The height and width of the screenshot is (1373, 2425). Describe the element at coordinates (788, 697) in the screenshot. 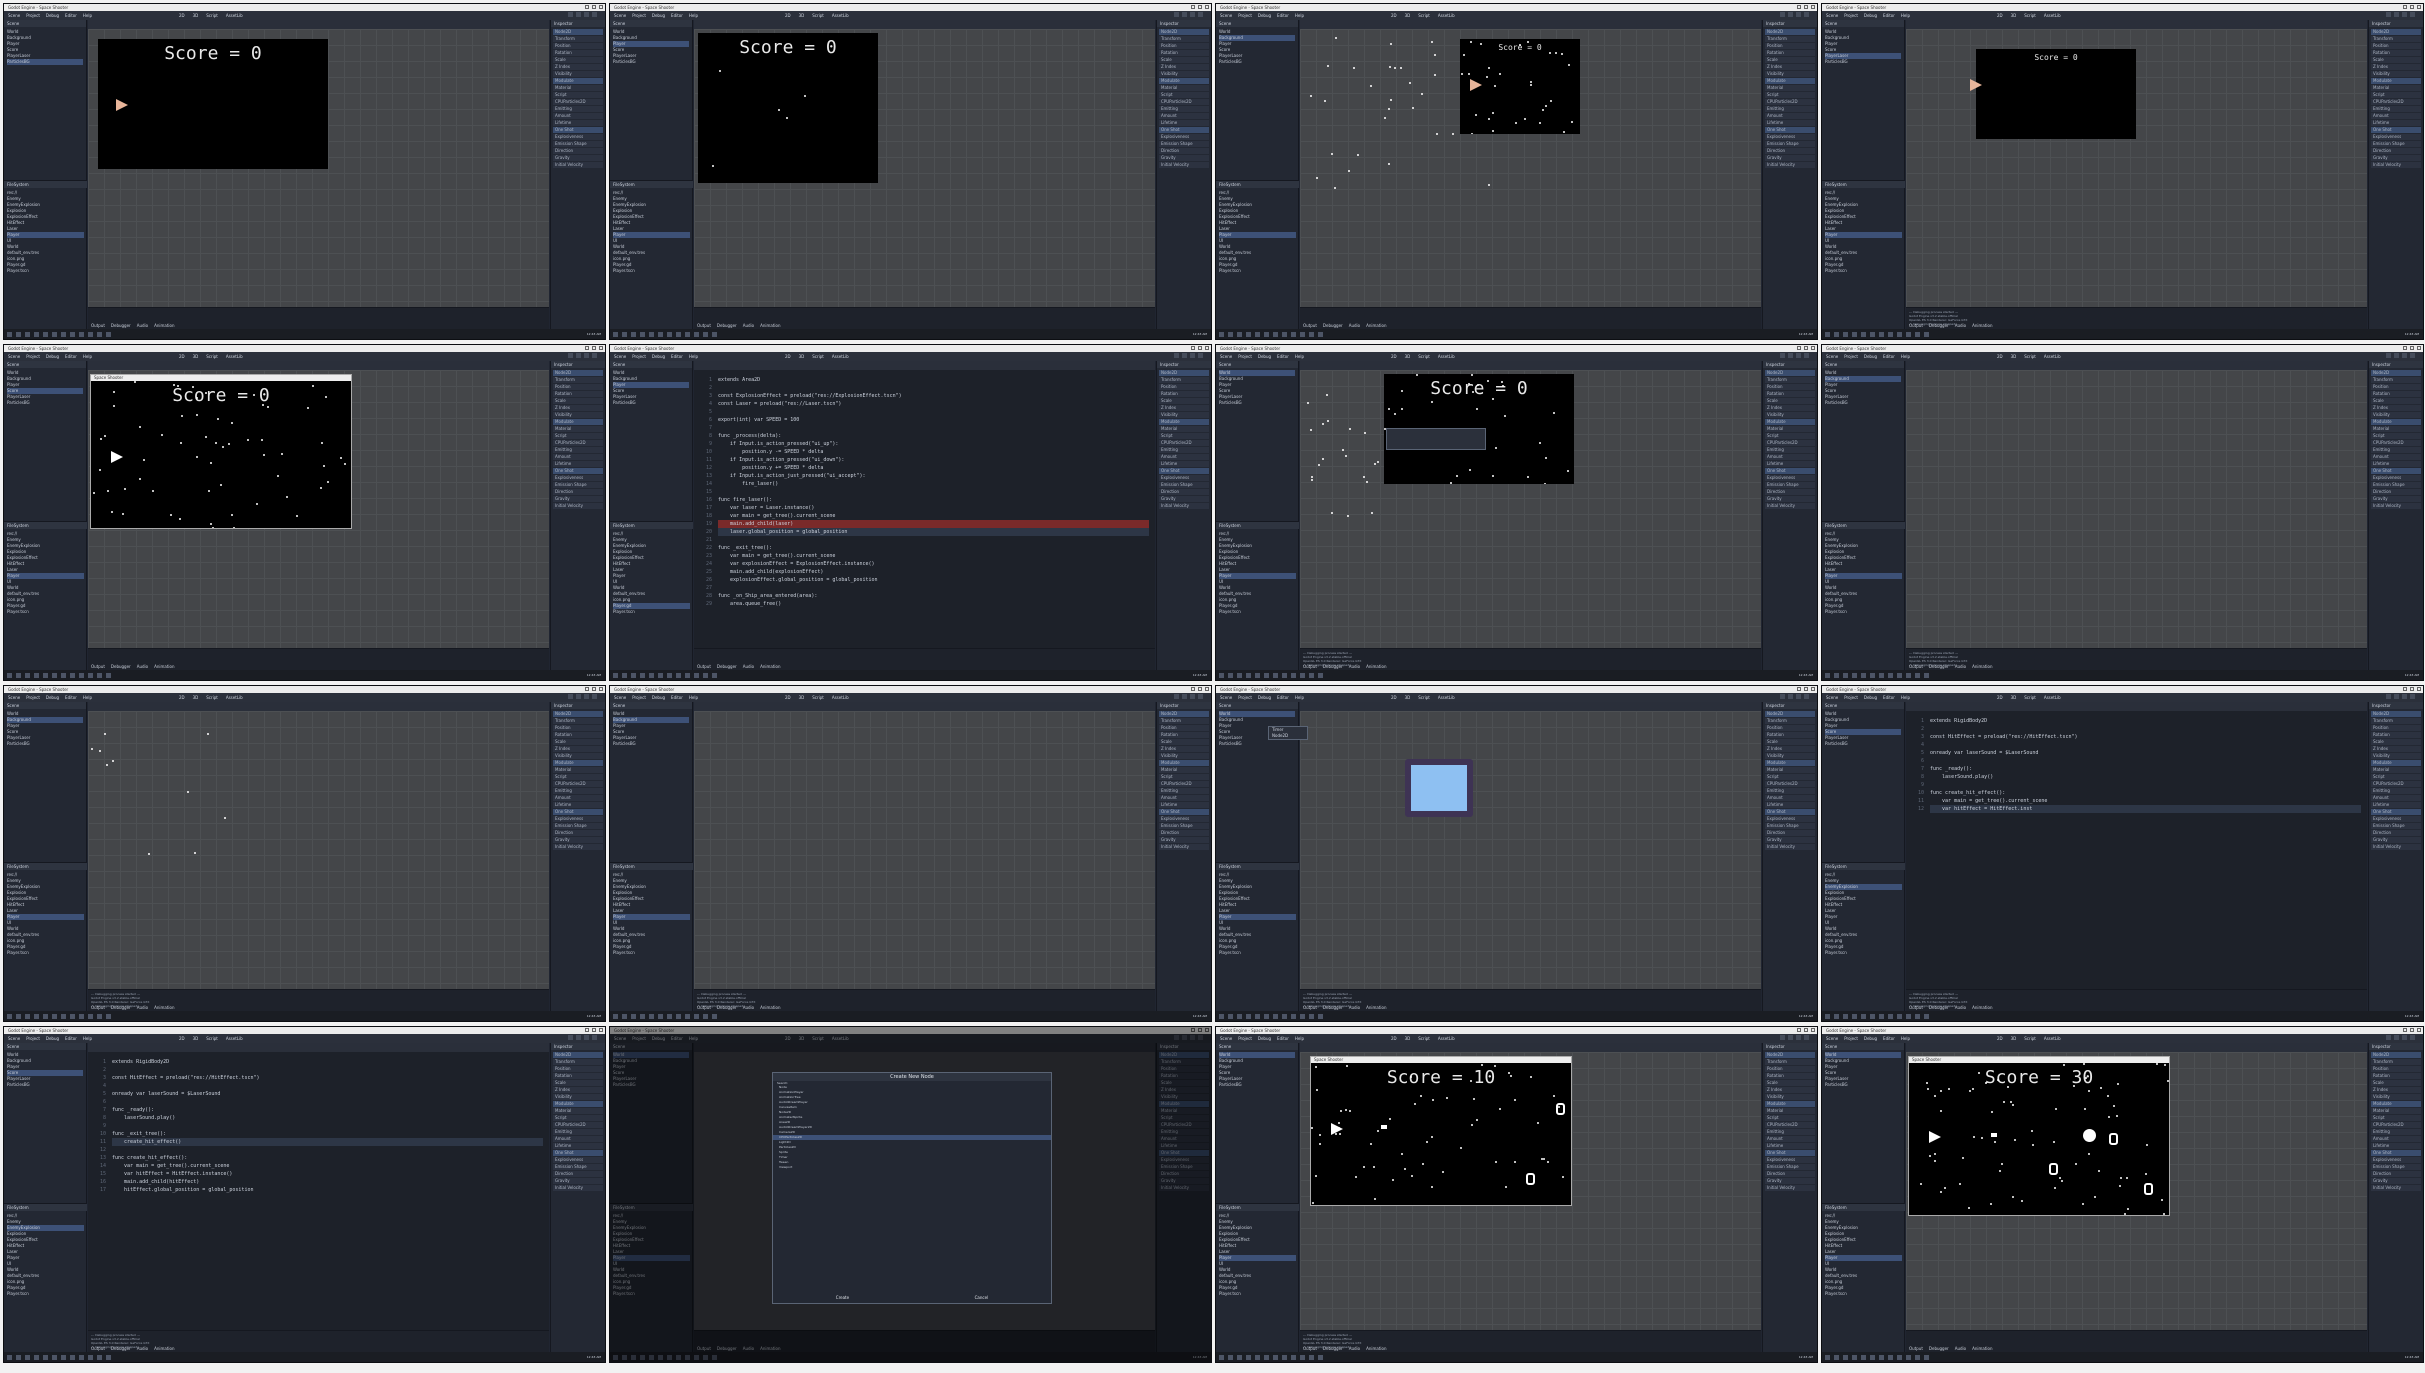

I see `workspace-tab-2d: 2D` at that location.